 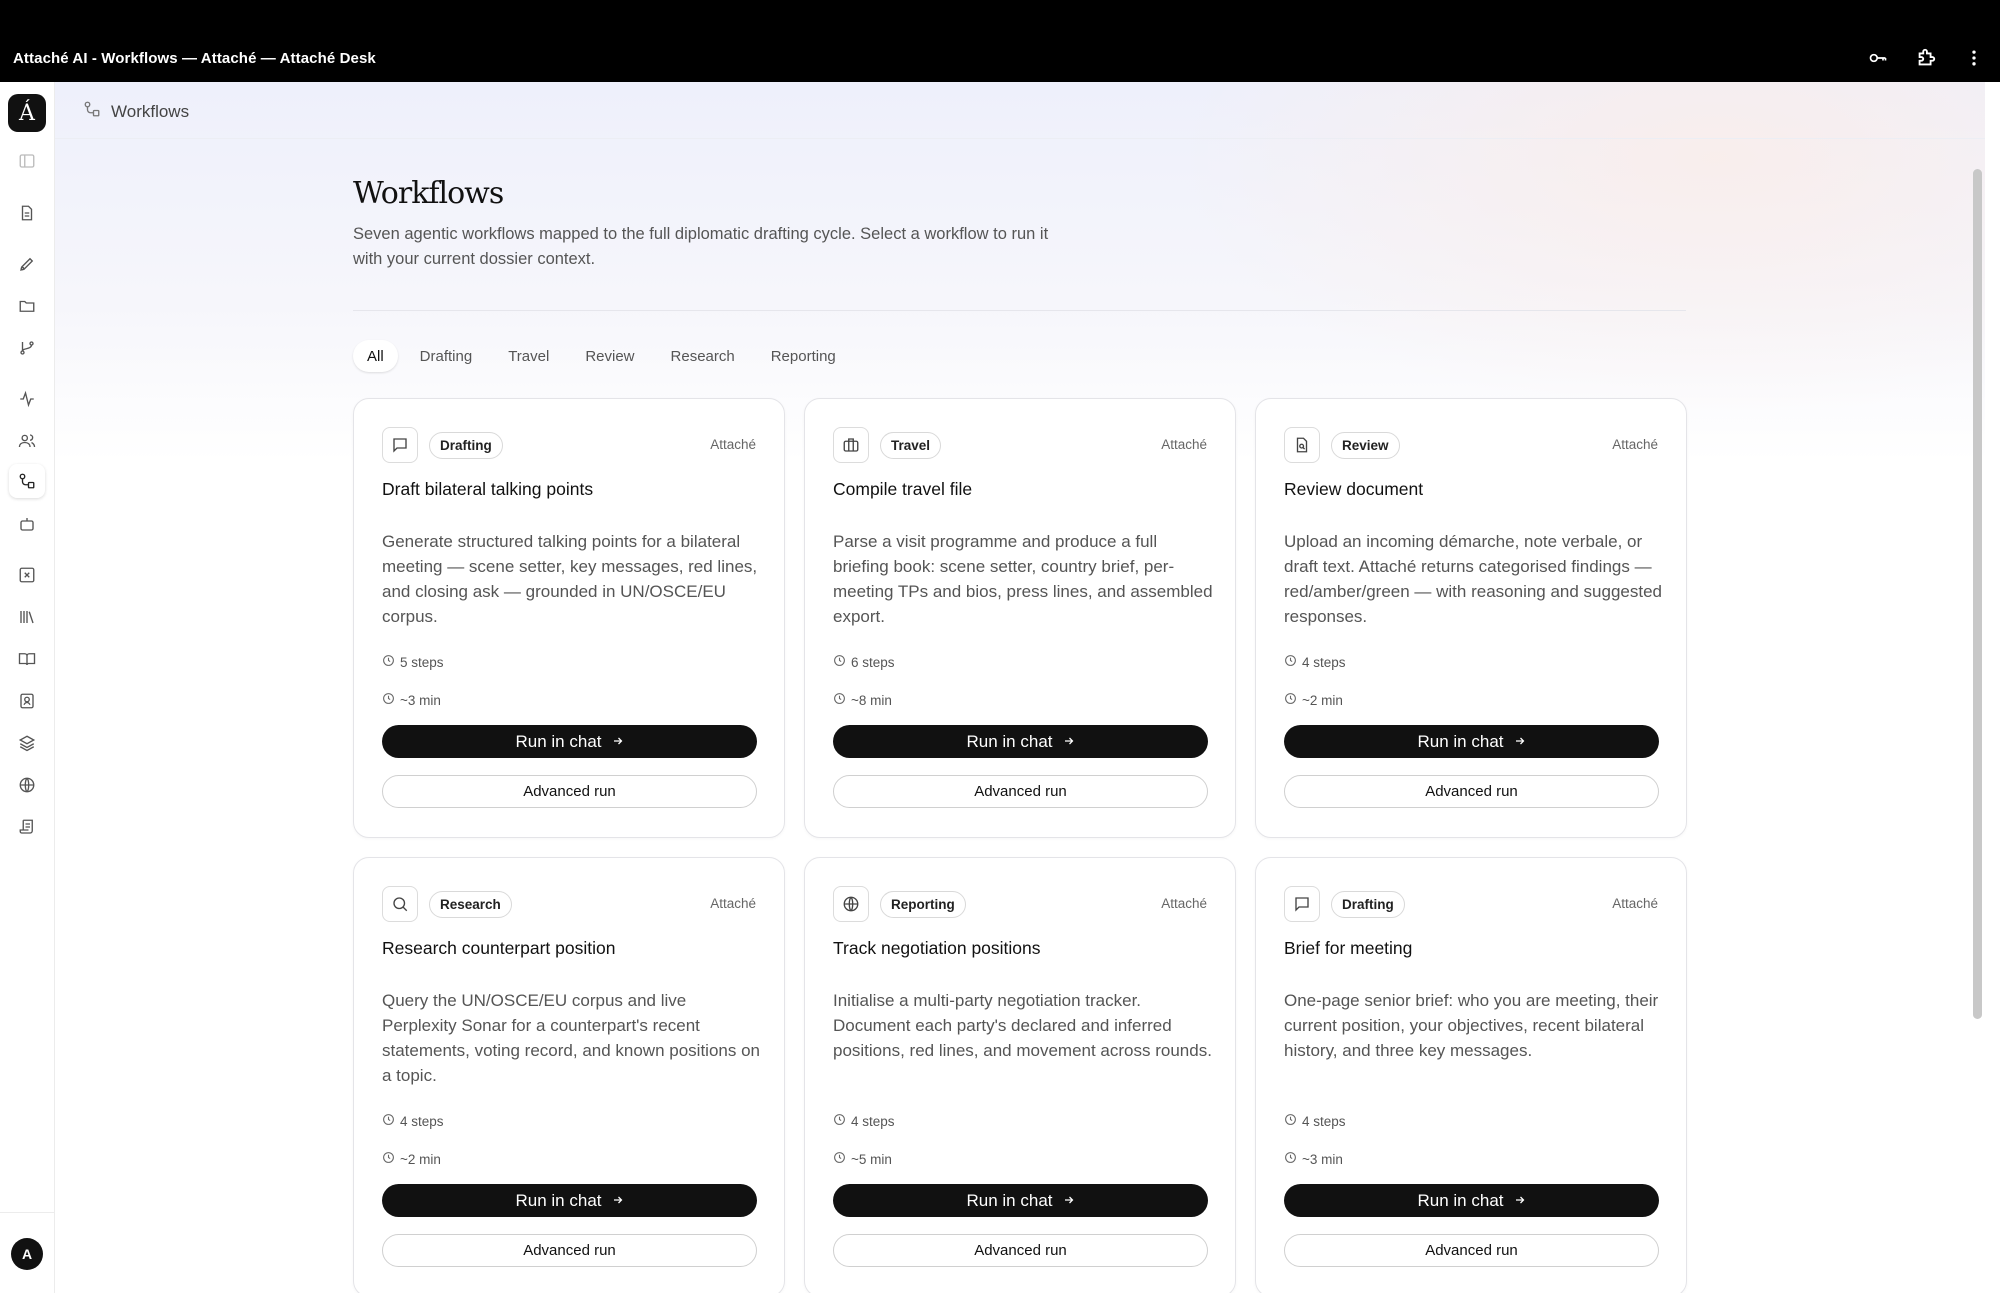 What do you see at coordinates (1926, 58) in the screenshot?
I see `extension-puzzle-icon` at bounding box center [1926, 58].